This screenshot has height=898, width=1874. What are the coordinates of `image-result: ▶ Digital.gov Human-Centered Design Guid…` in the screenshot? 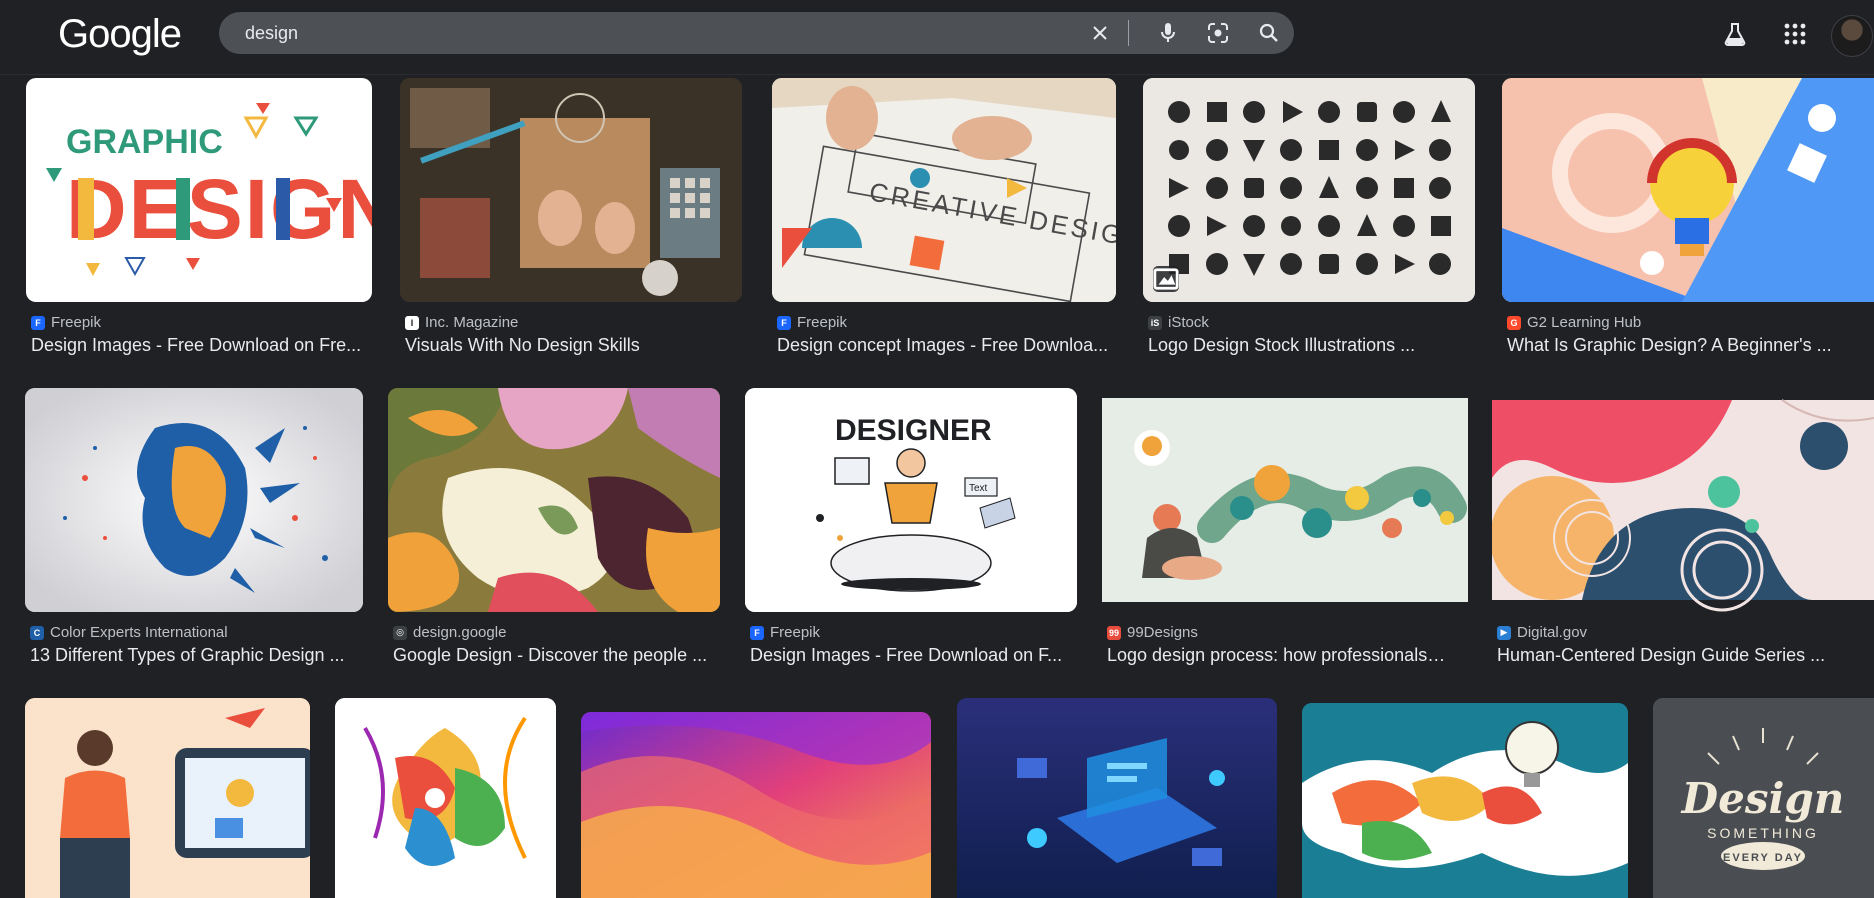 It's located at (1683, 528).